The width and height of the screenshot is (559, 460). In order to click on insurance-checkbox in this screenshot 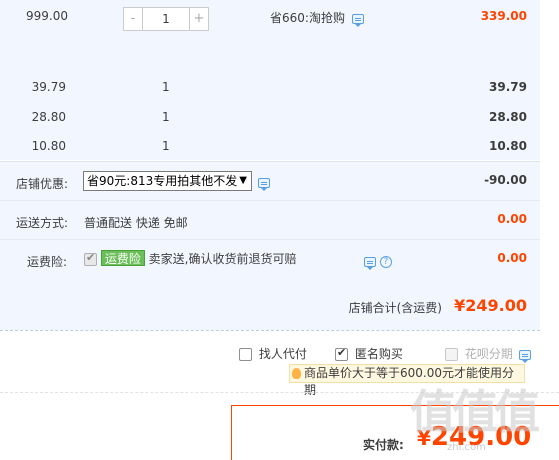, I will do `click(90, 258)`.